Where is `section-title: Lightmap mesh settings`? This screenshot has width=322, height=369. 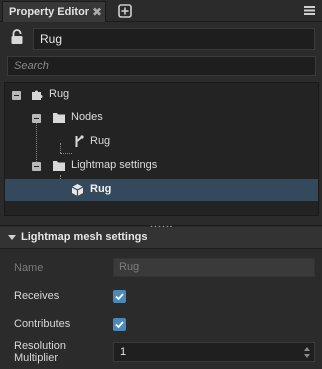
section-title: Lightmap mesh settings is located at coordinates (84, 237).